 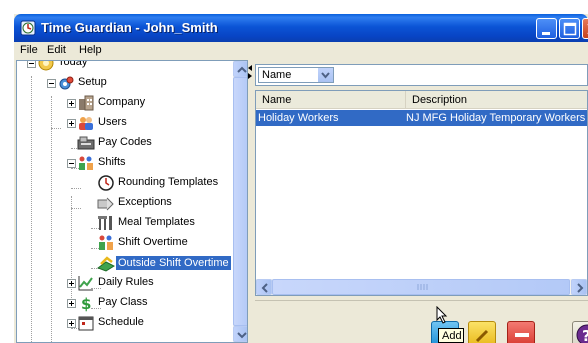 I want to click on question-mark-icon: ?, so click(x=582, y=333).